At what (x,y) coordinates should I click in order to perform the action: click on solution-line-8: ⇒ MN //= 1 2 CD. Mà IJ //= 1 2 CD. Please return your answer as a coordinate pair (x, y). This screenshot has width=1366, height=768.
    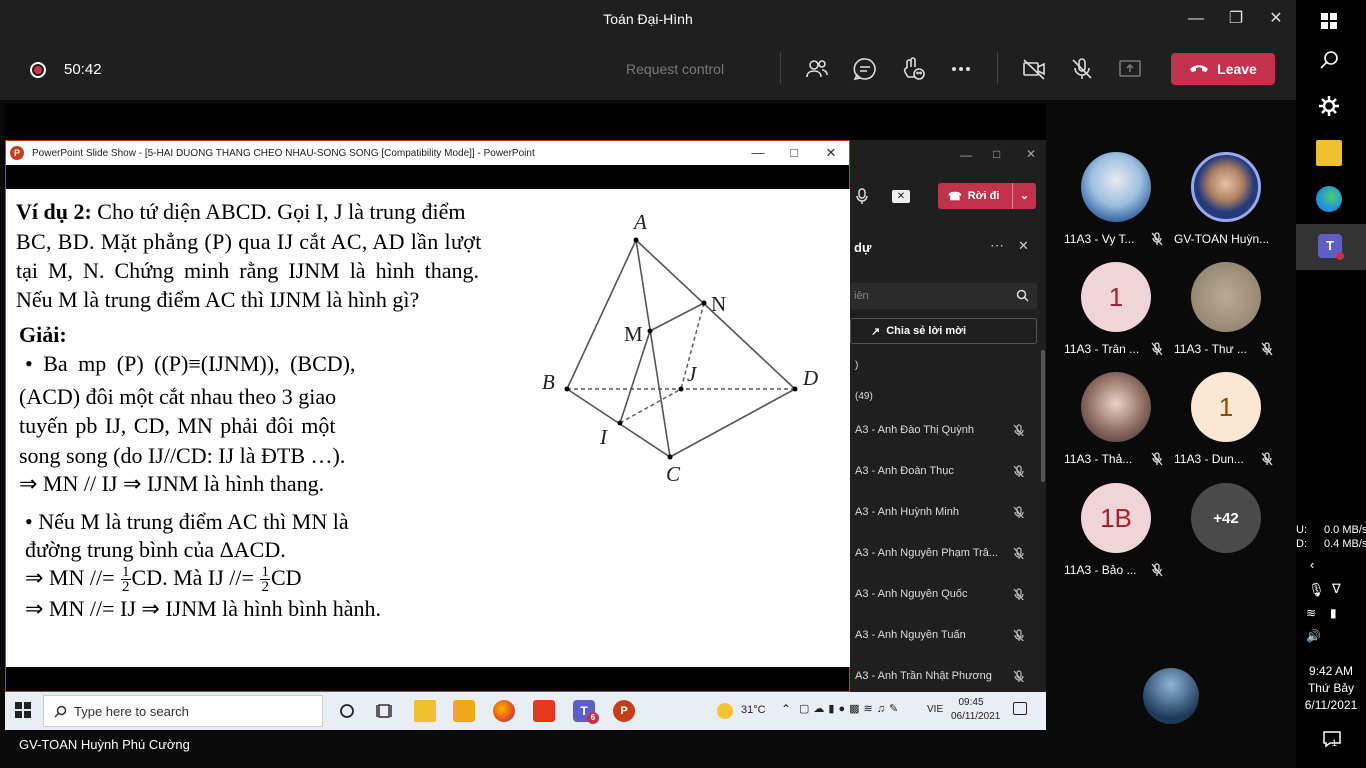
    Looking at the image, I should click on (163, 580).